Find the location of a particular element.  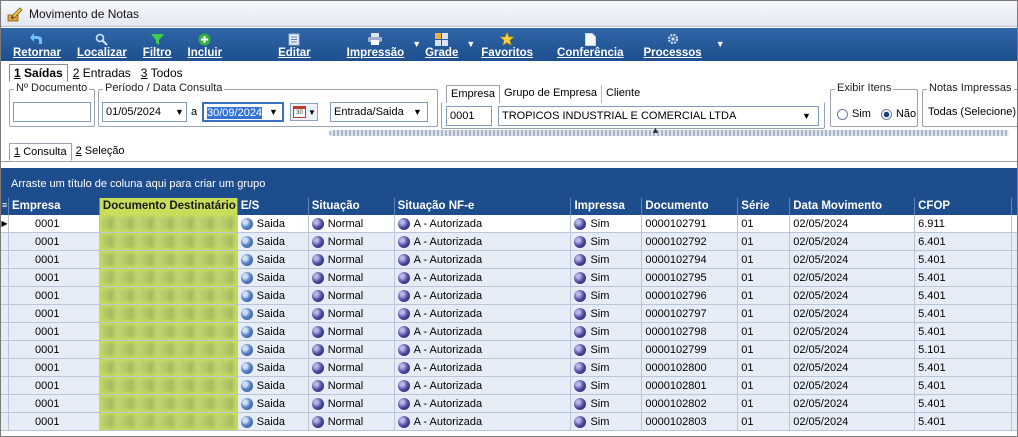

calendar-button: 30 ▼ is located at coordinates (304, 112).